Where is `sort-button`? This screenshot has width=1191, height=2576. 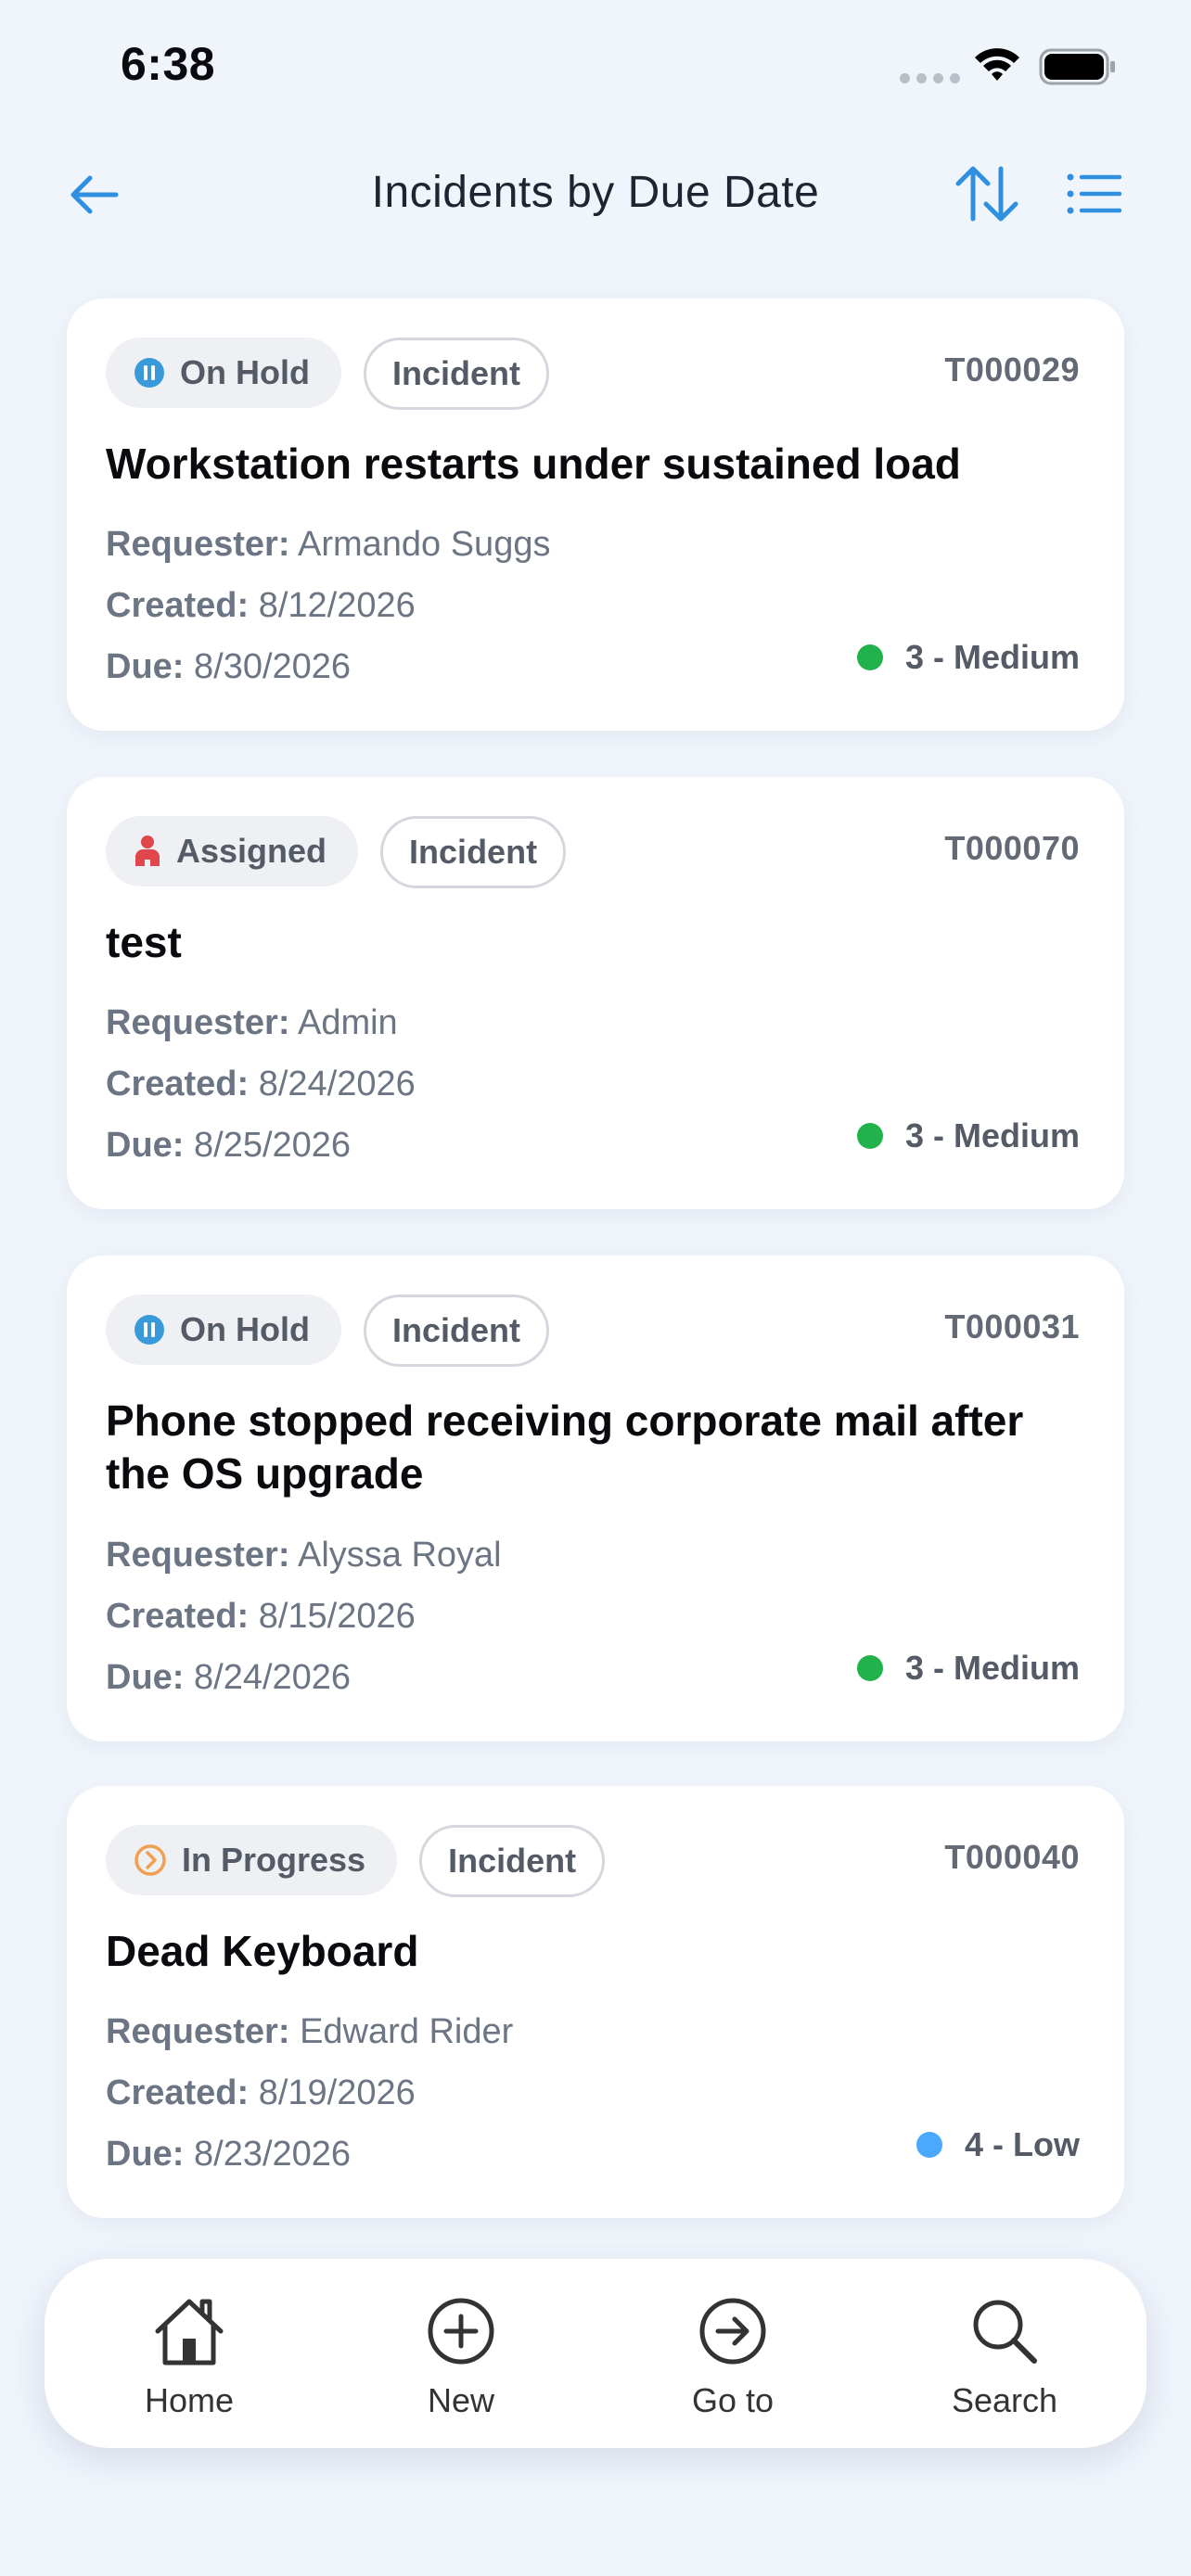 sort-button is located at coordinates (987, 193).